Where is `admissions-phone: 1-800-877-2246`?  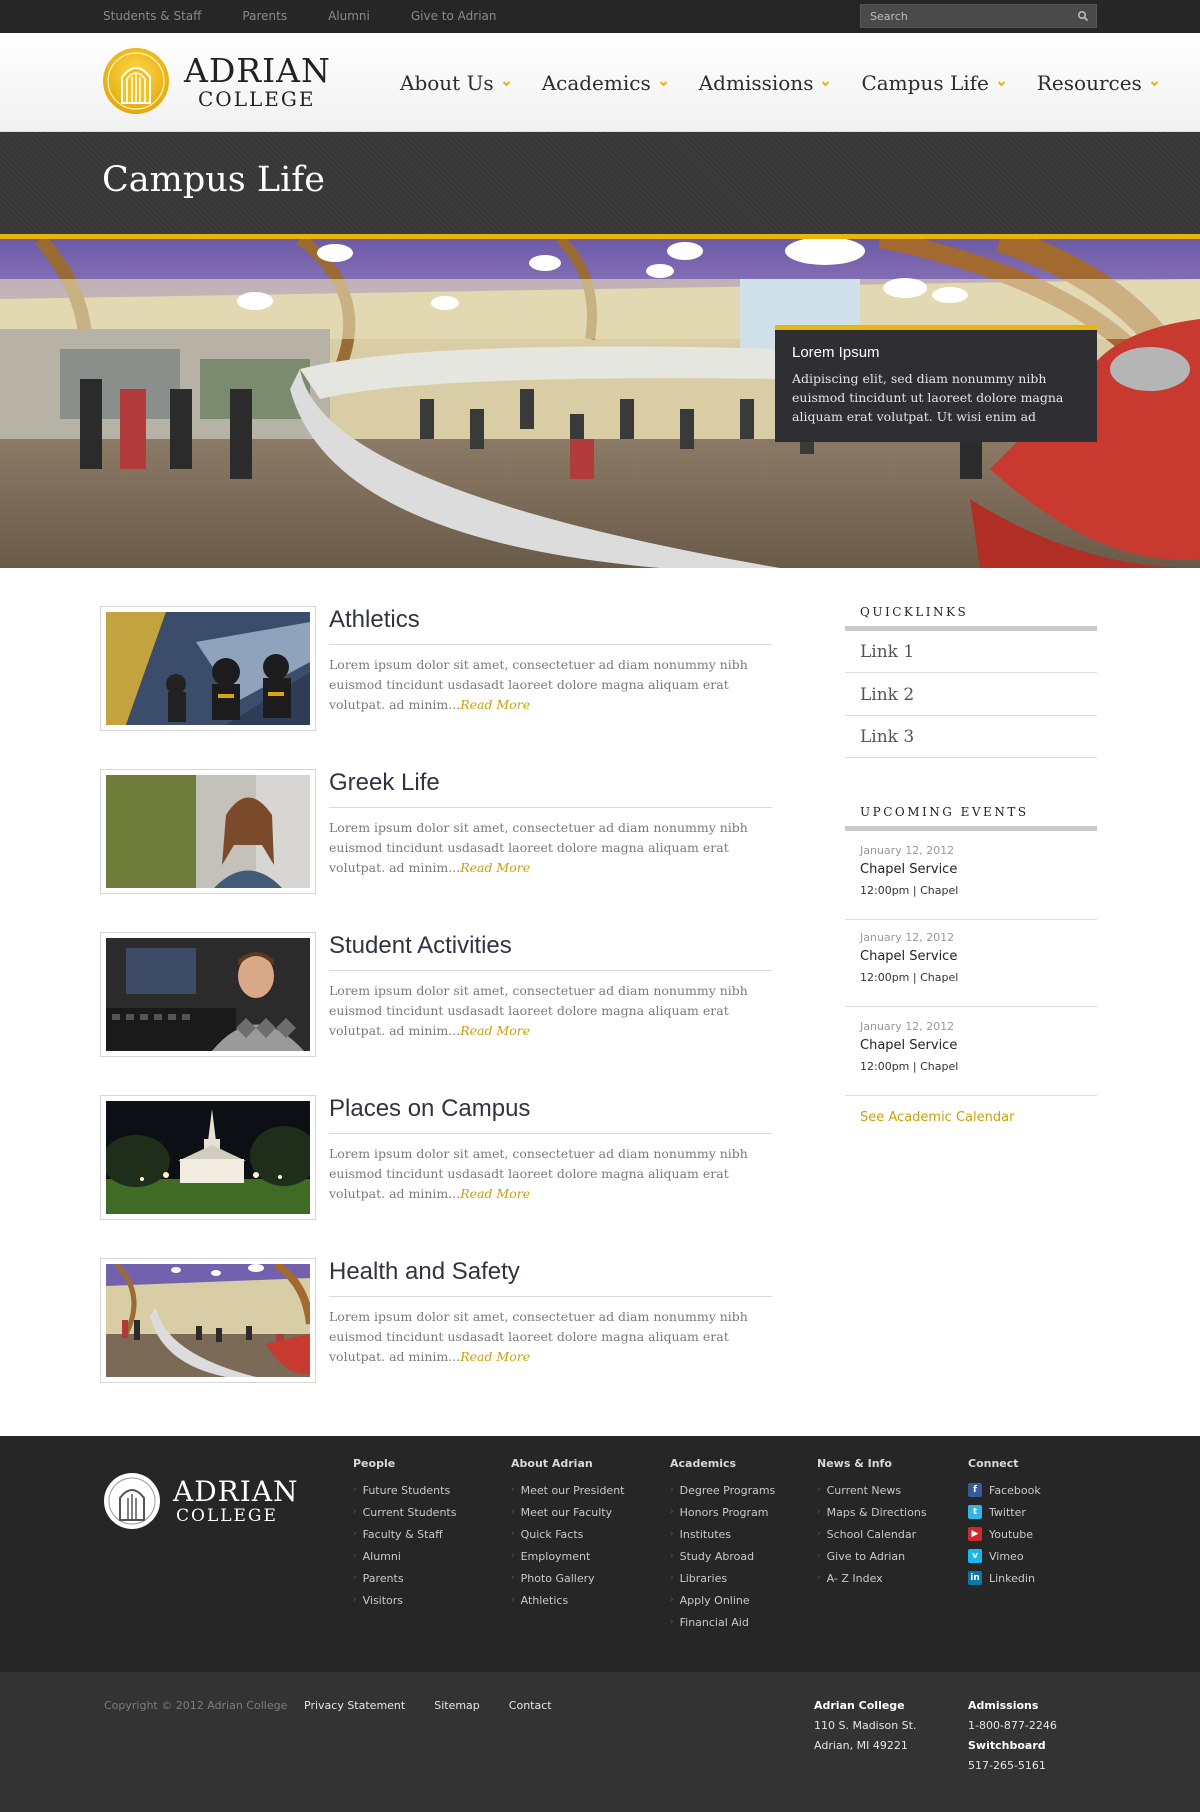
admissions-phone: 1-800-877-2246 is located at coordinates (1012, 1726).